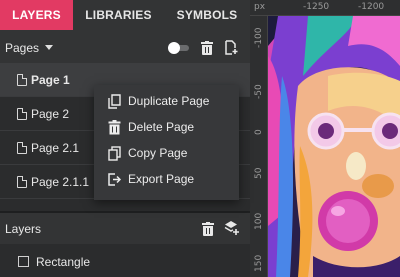 The height and width of the screenshot is (277, 400). What do you see at coordinates (207, 15) in the screenshot?
I see `tab-symbols: SYMBOLS` at bounding box center [207, 15].